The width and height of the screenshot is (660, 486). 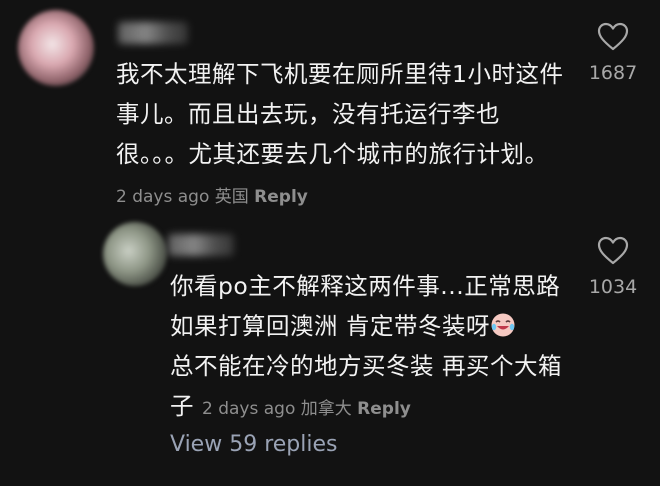 I want to click on like-count: 1687, so click(x=613, y=73).